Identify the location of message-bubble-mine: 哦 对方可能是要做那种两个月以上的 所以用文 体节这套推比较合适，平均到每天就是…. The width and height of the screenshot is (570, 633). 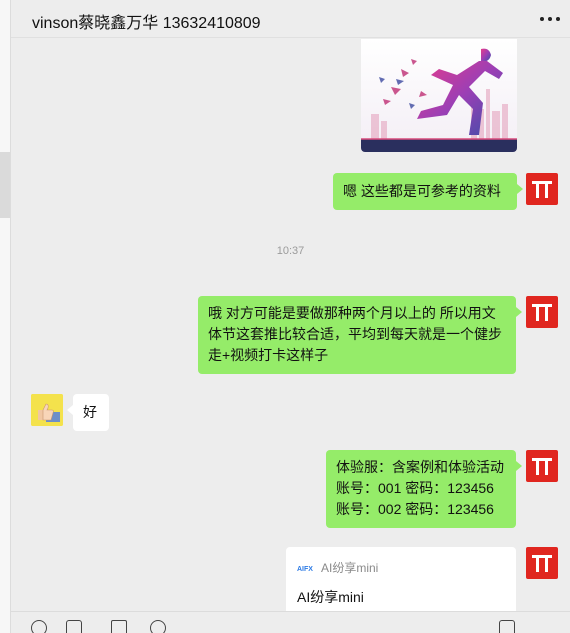
(360, 335).